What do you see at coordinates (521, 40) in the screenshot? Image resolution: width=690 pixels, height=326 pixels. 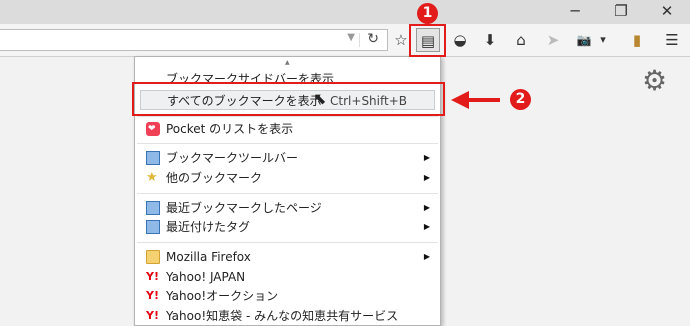 I see `home-button: ⌂` at bounding box center [521, 40].